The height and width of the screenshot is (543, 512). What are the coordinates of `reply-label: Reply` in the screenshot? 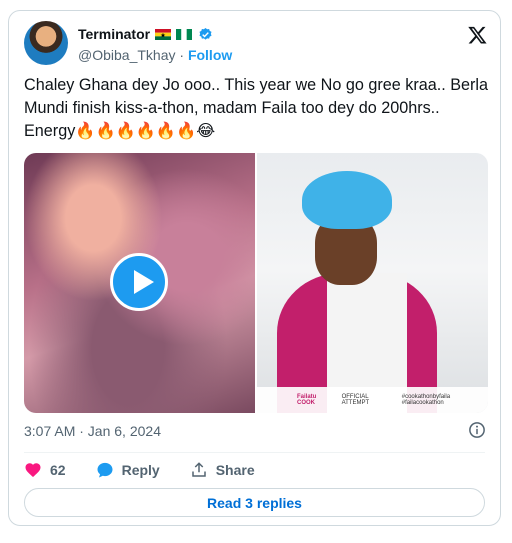 It's located at (140, 470).